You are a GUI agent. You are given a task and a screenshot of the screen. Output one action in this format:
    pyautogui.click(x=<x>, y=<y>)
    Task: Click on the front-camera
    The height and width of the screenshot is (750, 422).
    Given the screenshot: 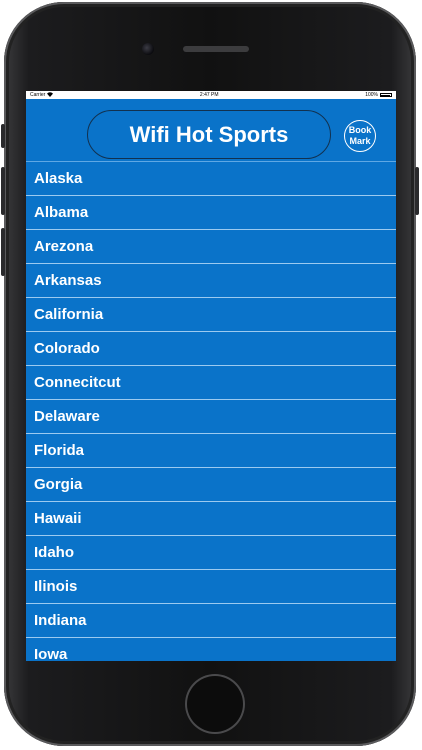 What is the action you would take?
    pyautogui.click(x=148, y=49)
    